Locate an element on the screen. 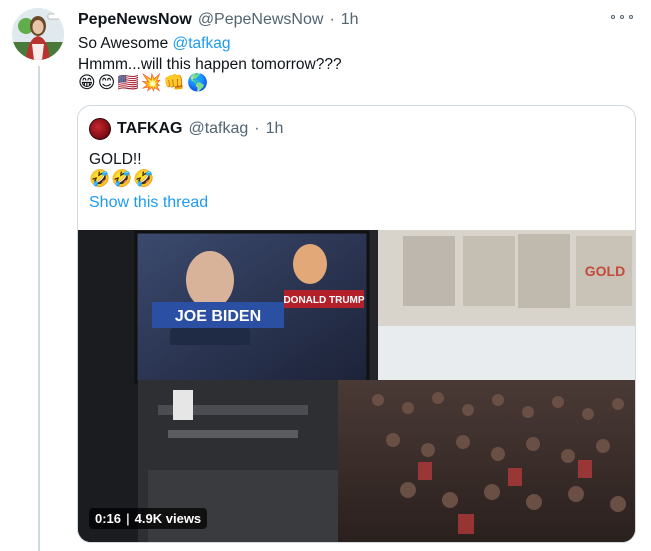 The image size is (651, 551). more-options-icon is located at coordinates (622, 17).